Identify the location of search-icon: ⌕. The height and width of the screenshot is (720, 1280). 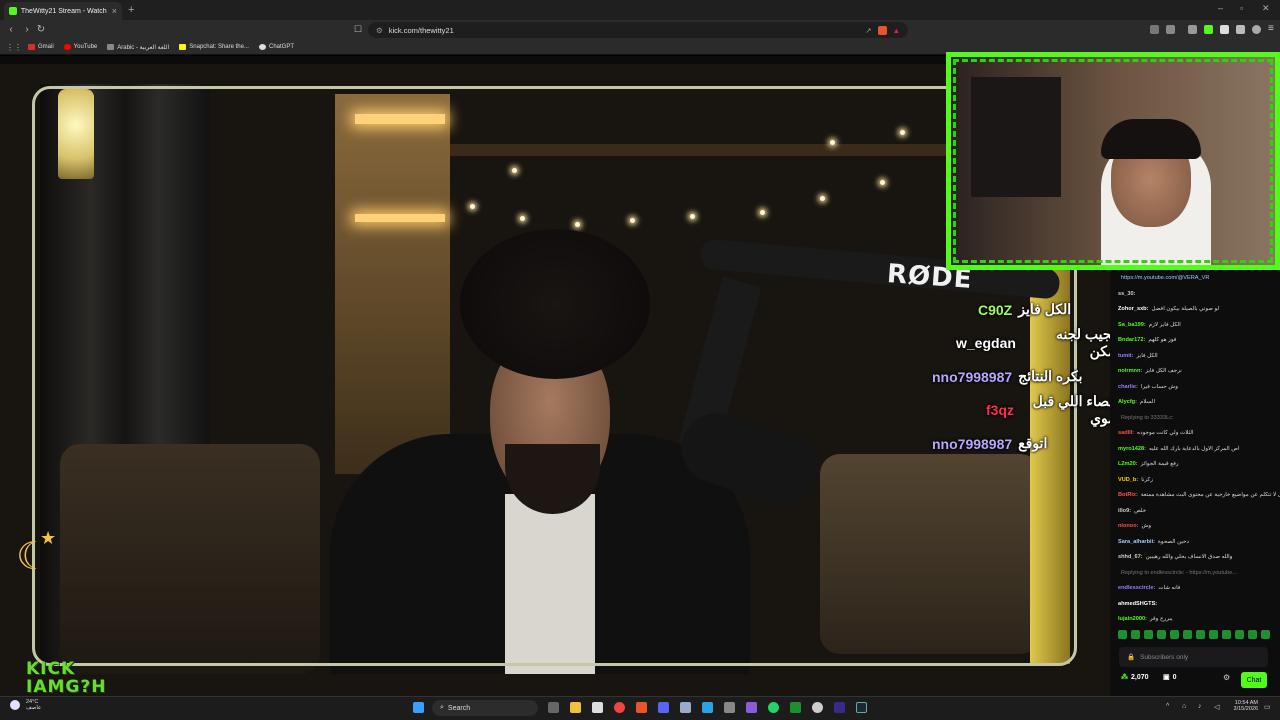
(442, 707).